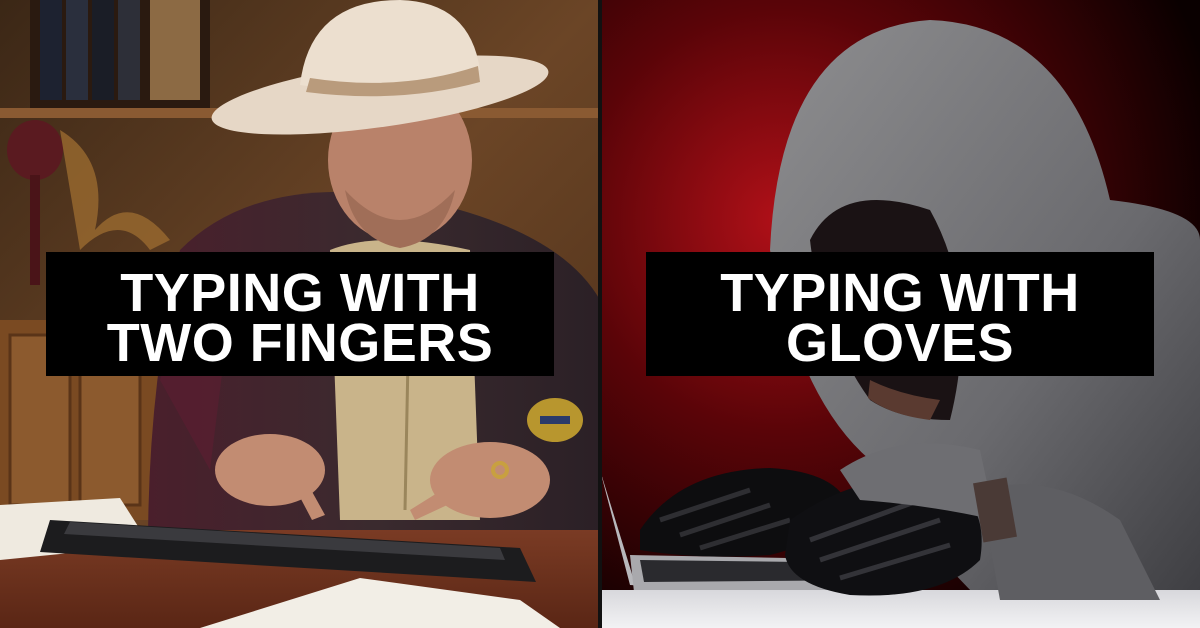 The height and width of the screenshot is (628, 1200). Describe the element at coordinates (300, 293) in the screenshot. I see `left-caption-line-1: TYPING WITH` at that location.